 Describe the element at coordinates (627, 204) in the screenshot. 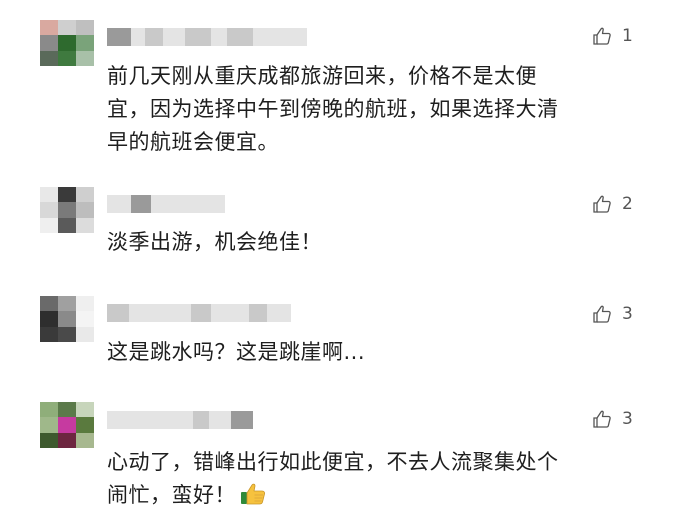

I see `like-count: 2` at that location.